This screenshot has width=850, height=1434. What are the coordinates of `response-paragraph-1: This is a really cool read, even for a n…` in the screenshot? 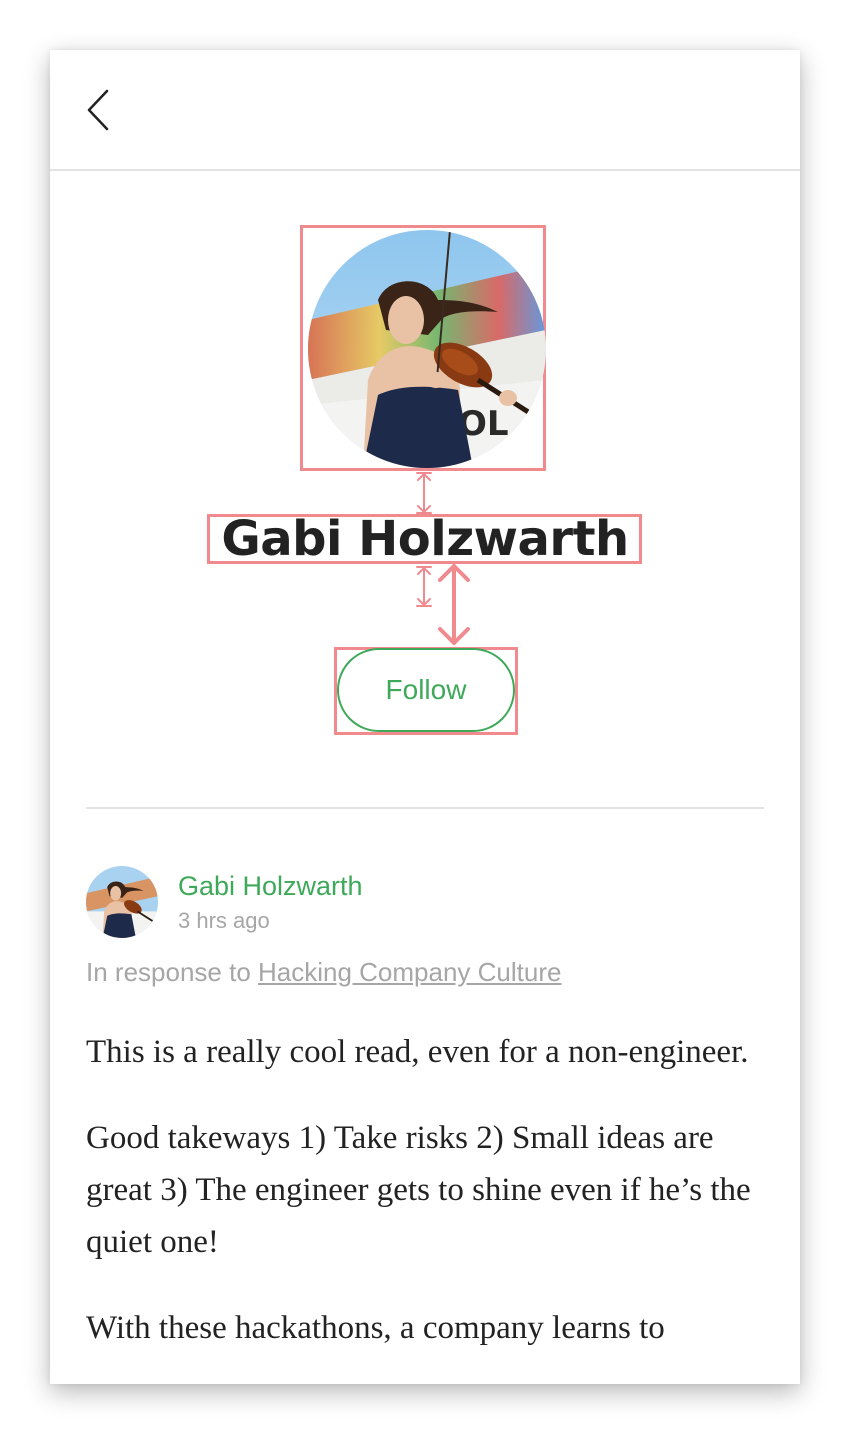 It's located at (417, 1052).